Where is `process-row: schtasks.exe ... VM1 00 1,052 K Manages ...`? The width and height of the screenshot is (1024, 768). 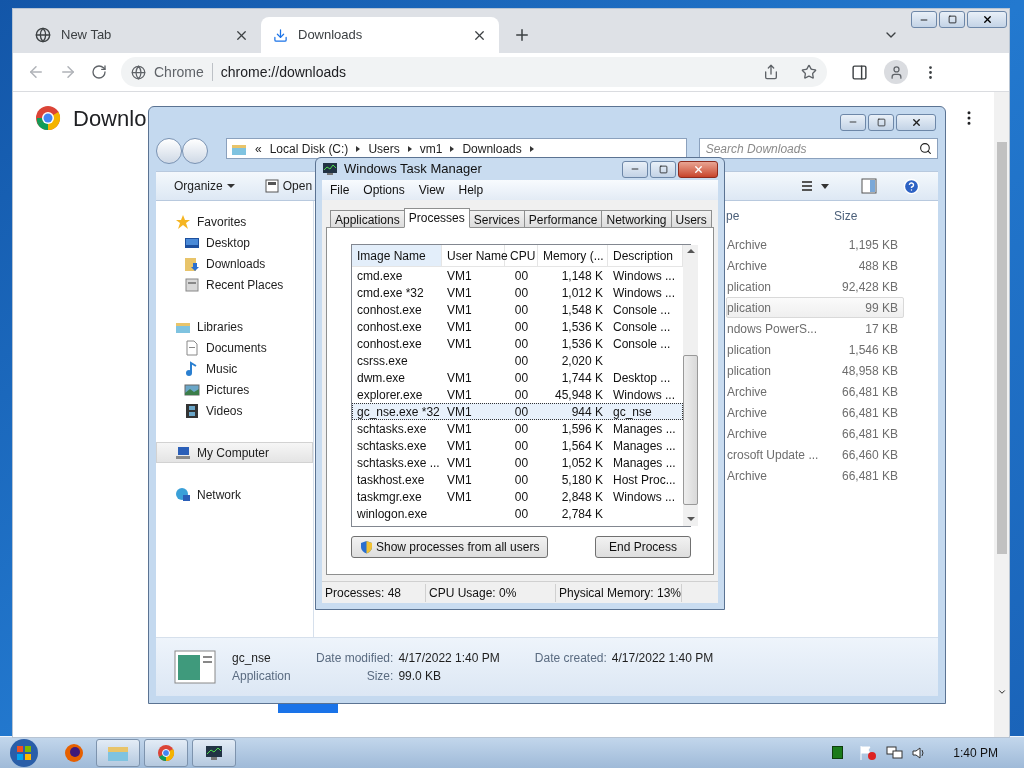 process-row: schtasks.exe ... VM1 00 1,052 K Manages ... is located at coordinates (517, 462).